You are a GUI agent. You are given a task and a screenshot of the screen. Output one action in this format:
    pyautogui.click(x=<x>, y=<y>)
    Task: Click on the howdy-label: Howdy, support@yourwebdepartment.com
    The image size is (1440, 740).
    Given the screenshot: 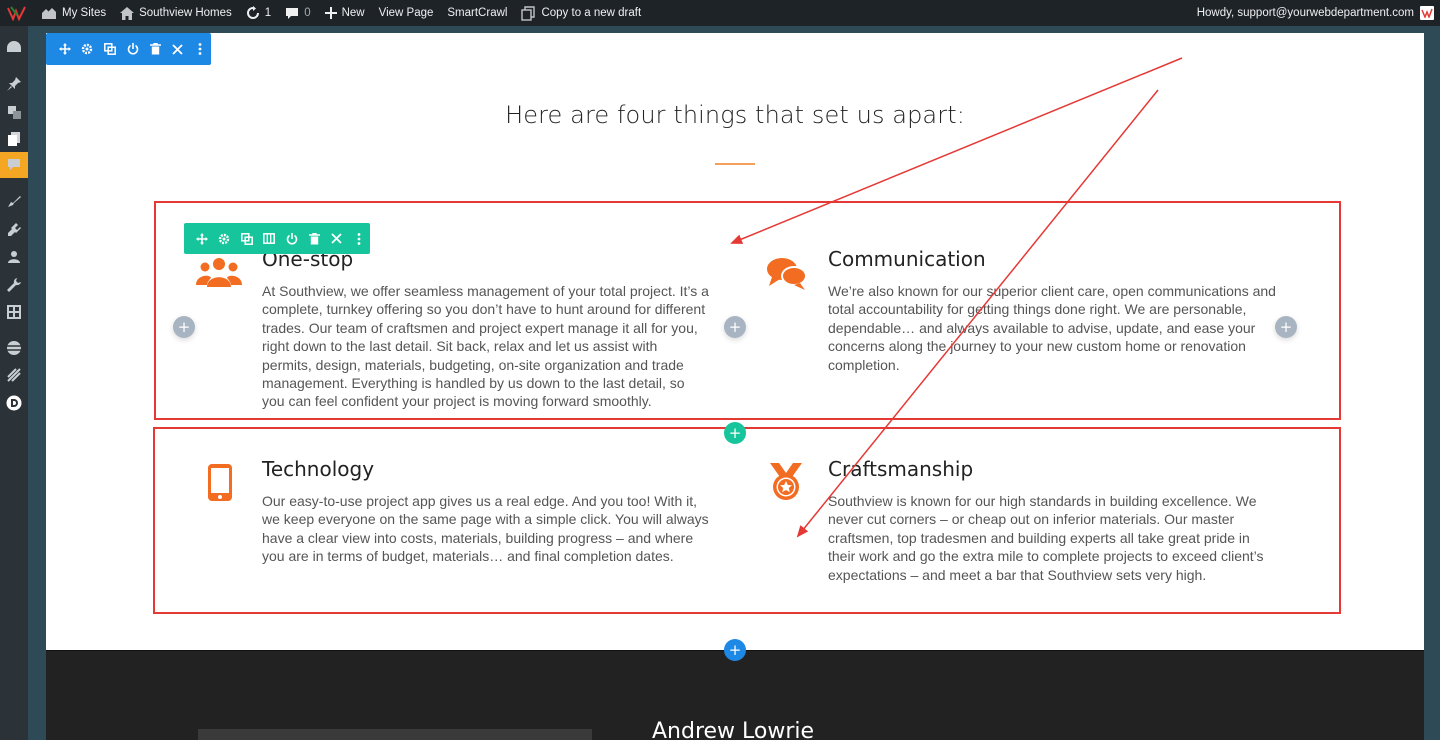 What is the action you would take?
    pyautogui.click(x=1305, y=13)
    